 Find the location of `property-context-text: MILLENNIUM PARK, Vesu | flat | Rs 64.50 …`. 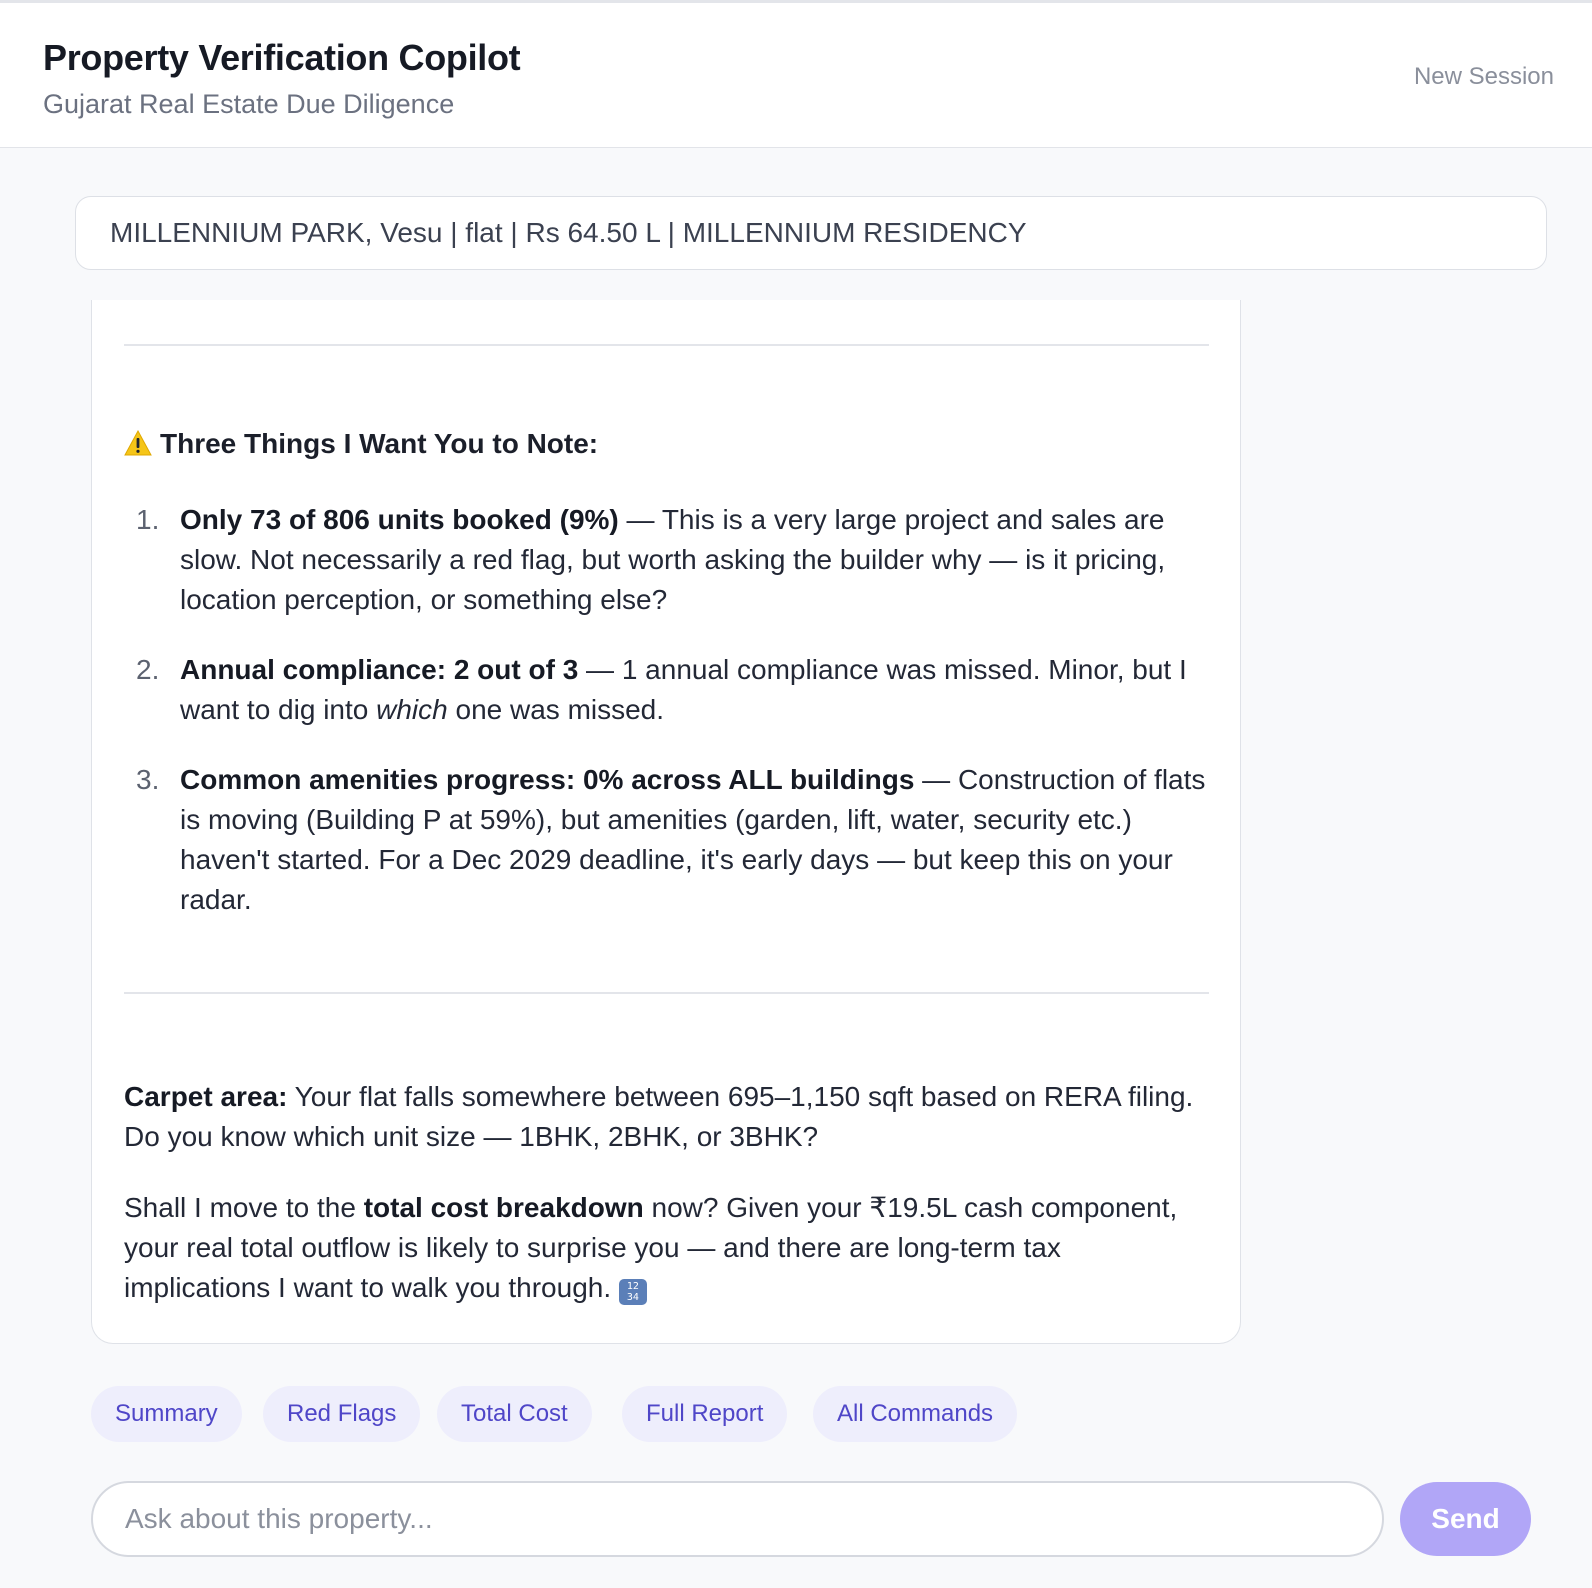

property-context-text: MILLENNIUM PARK, Vesu | flat | Rs 64.50 … is located at coordinates (568, 232).